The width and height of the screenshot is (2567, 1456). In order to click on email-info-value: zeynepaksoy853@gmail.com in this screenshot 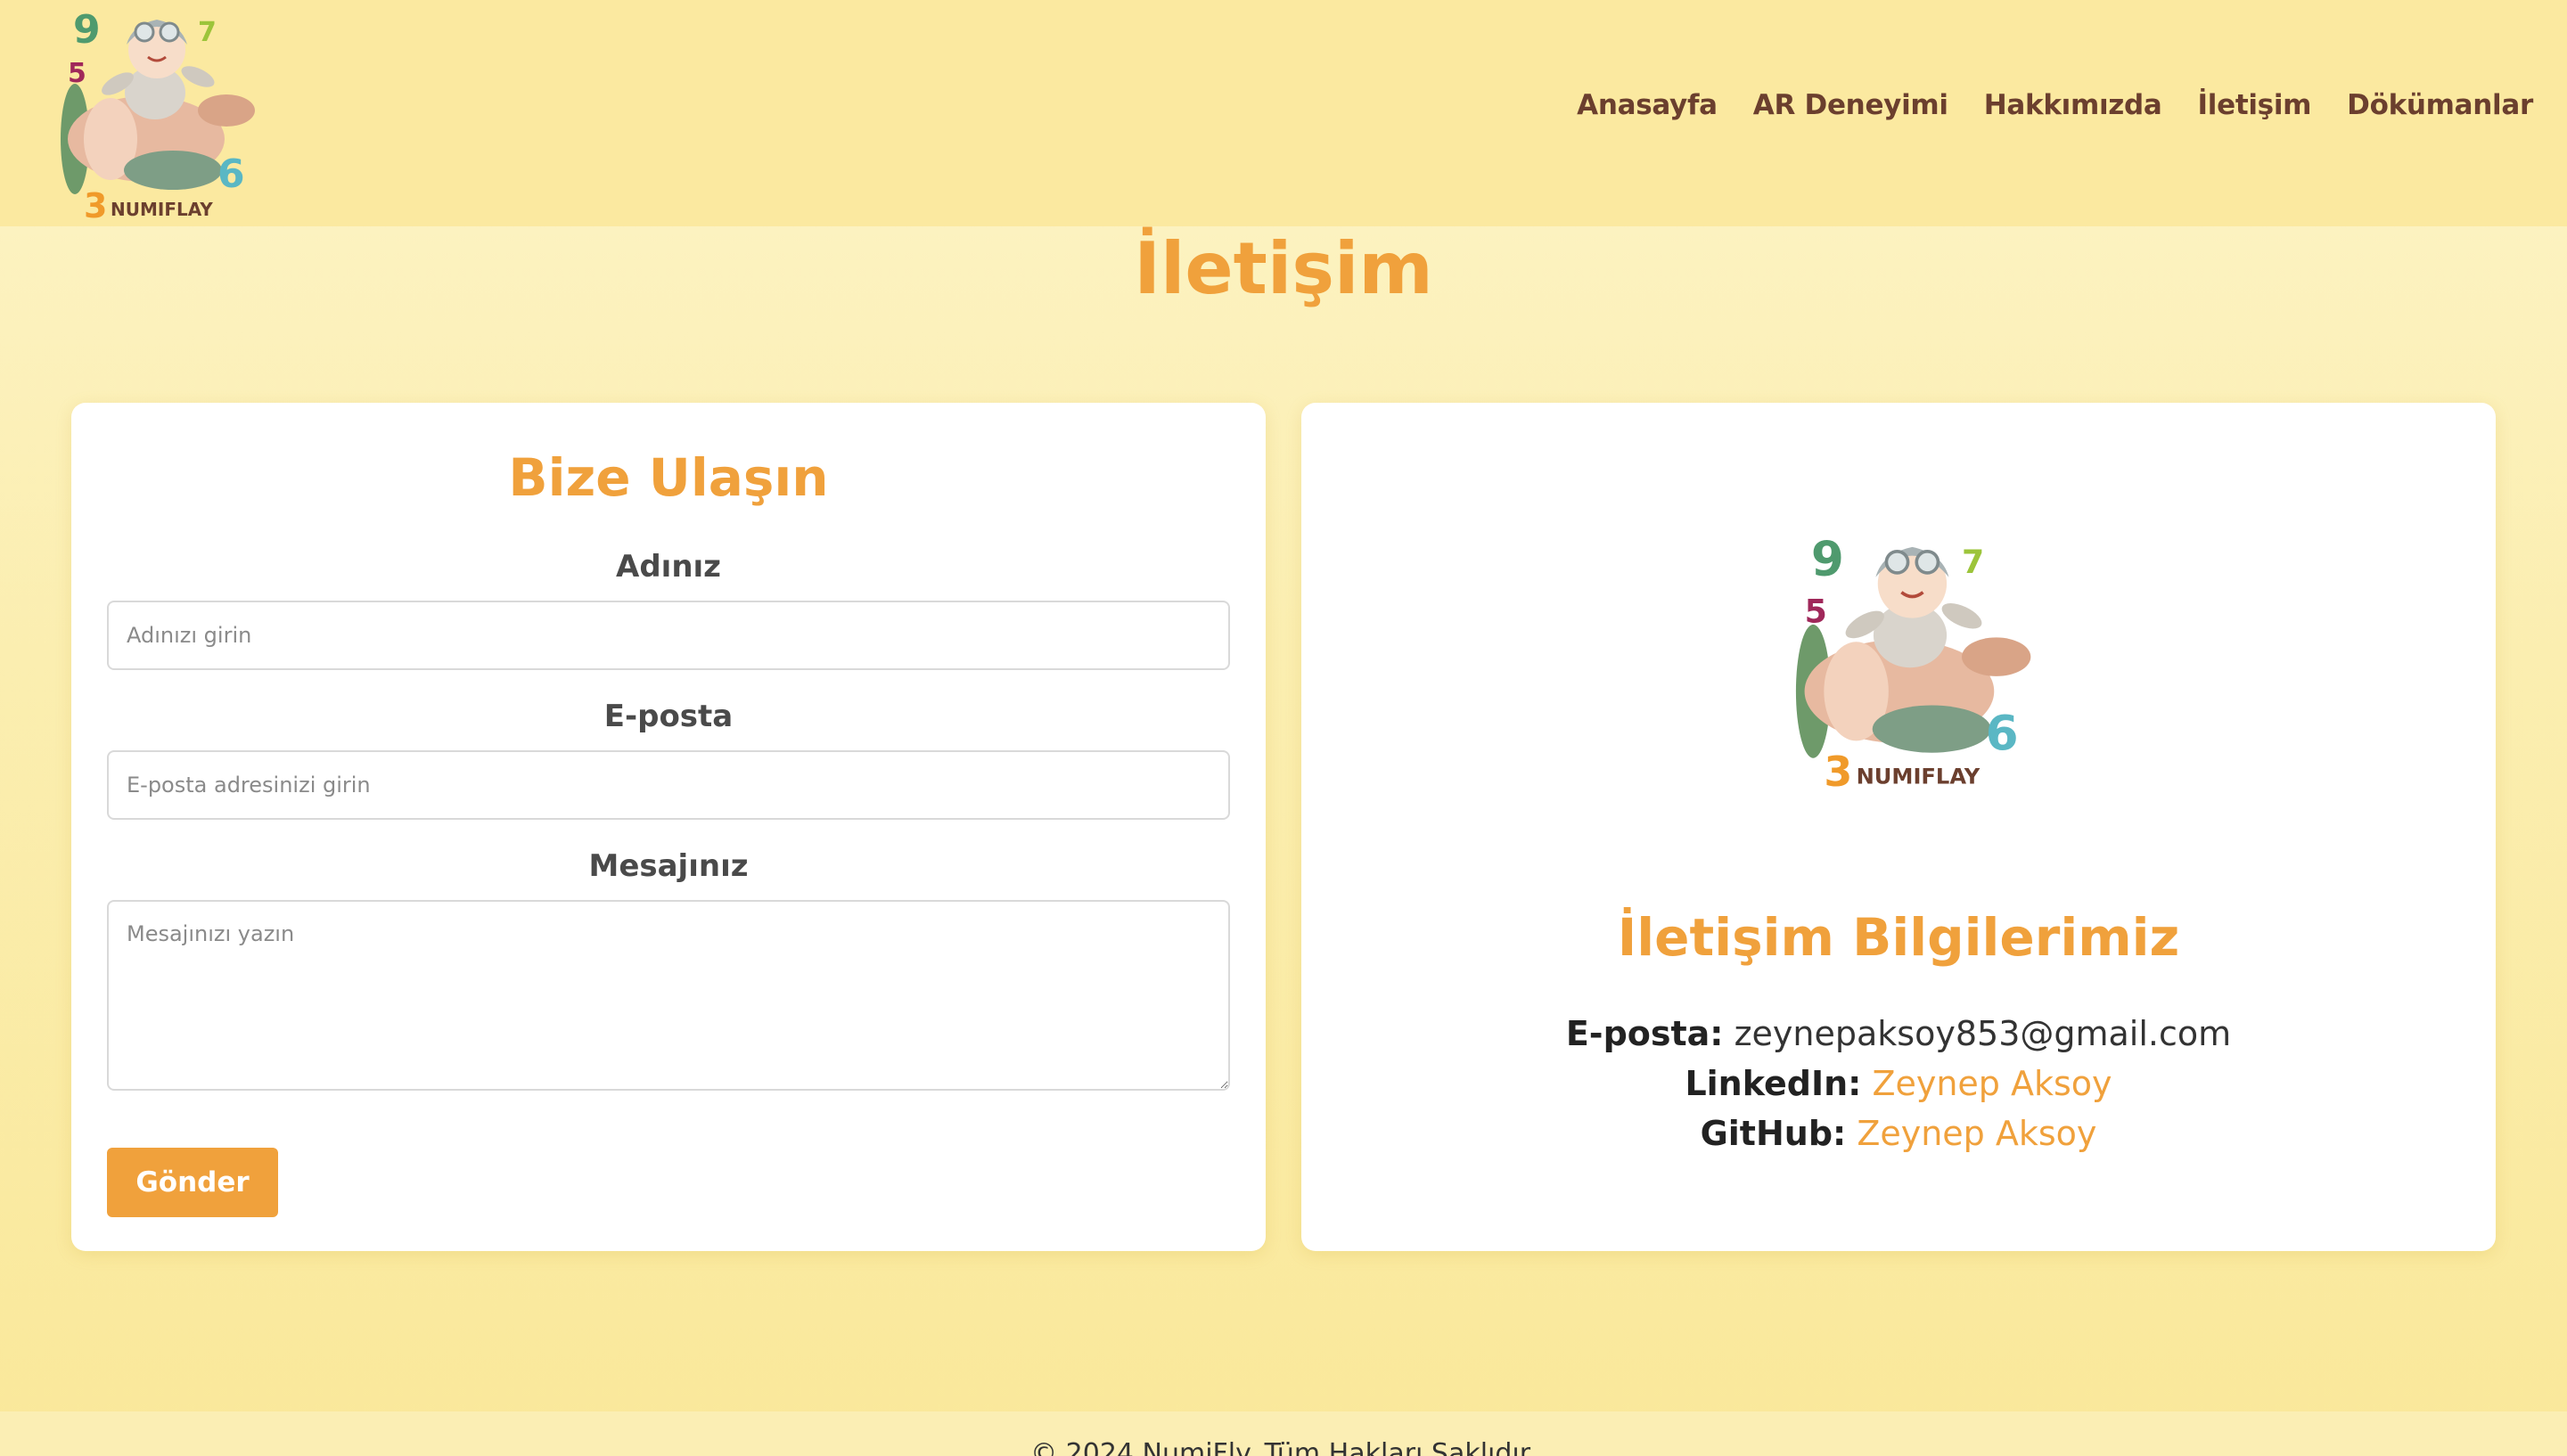, I will do `click(1983, 1033)`.